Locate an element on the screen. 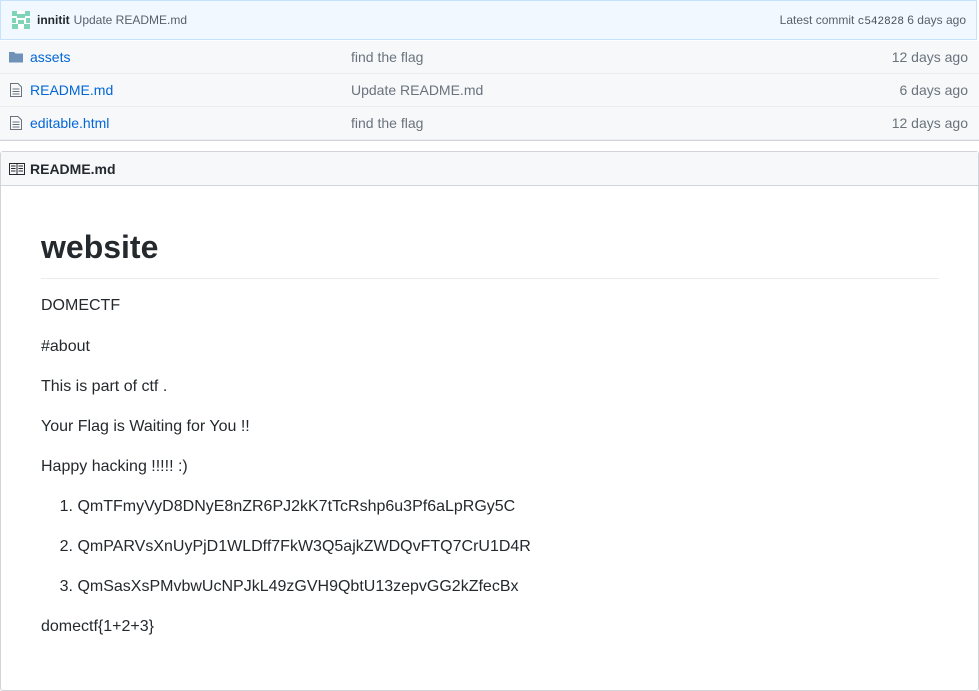  list-number: 1. is located at coordinates (66, 506).